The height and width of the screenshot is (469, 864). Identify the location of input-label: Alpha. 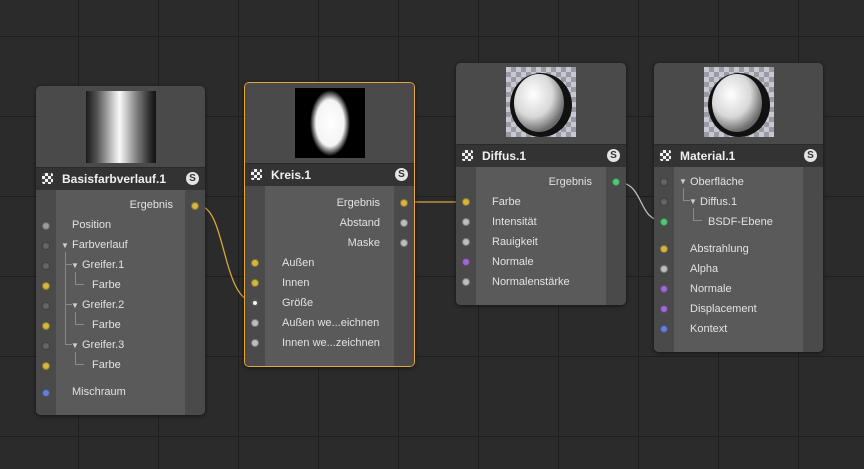
(704, 269).